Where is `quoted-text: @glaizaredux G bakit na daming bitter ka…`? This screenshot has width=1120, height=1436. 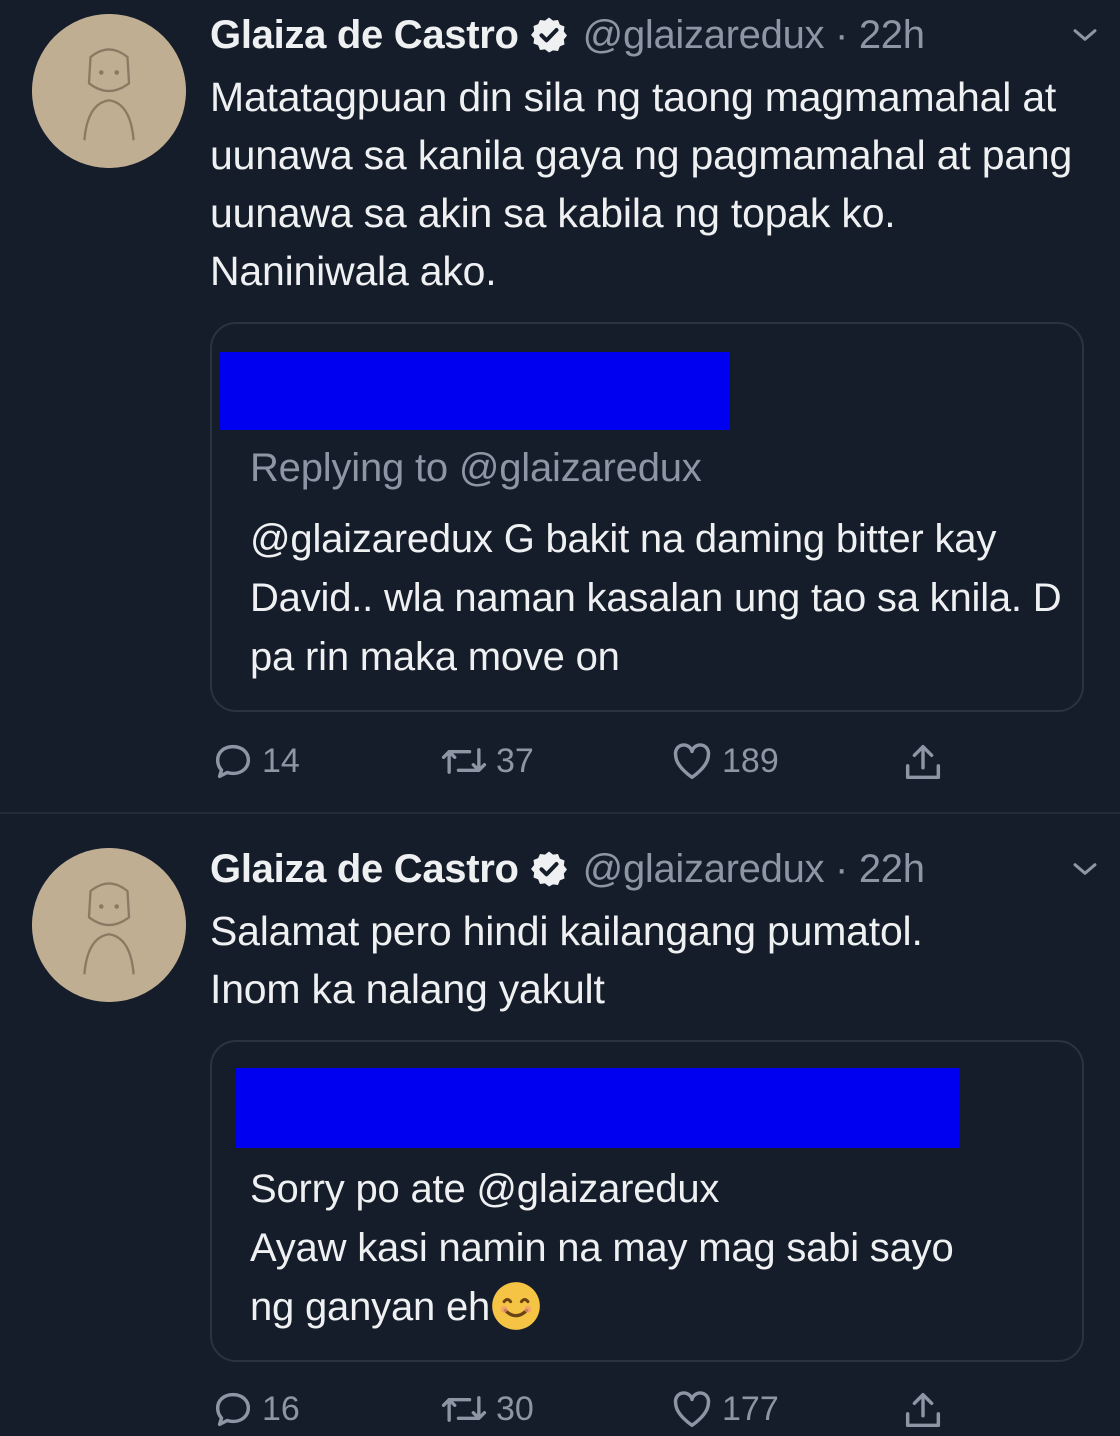
quoted-text: @glaizaredux G bakit na daming bitter ka… is located at coordinates (656, 598).